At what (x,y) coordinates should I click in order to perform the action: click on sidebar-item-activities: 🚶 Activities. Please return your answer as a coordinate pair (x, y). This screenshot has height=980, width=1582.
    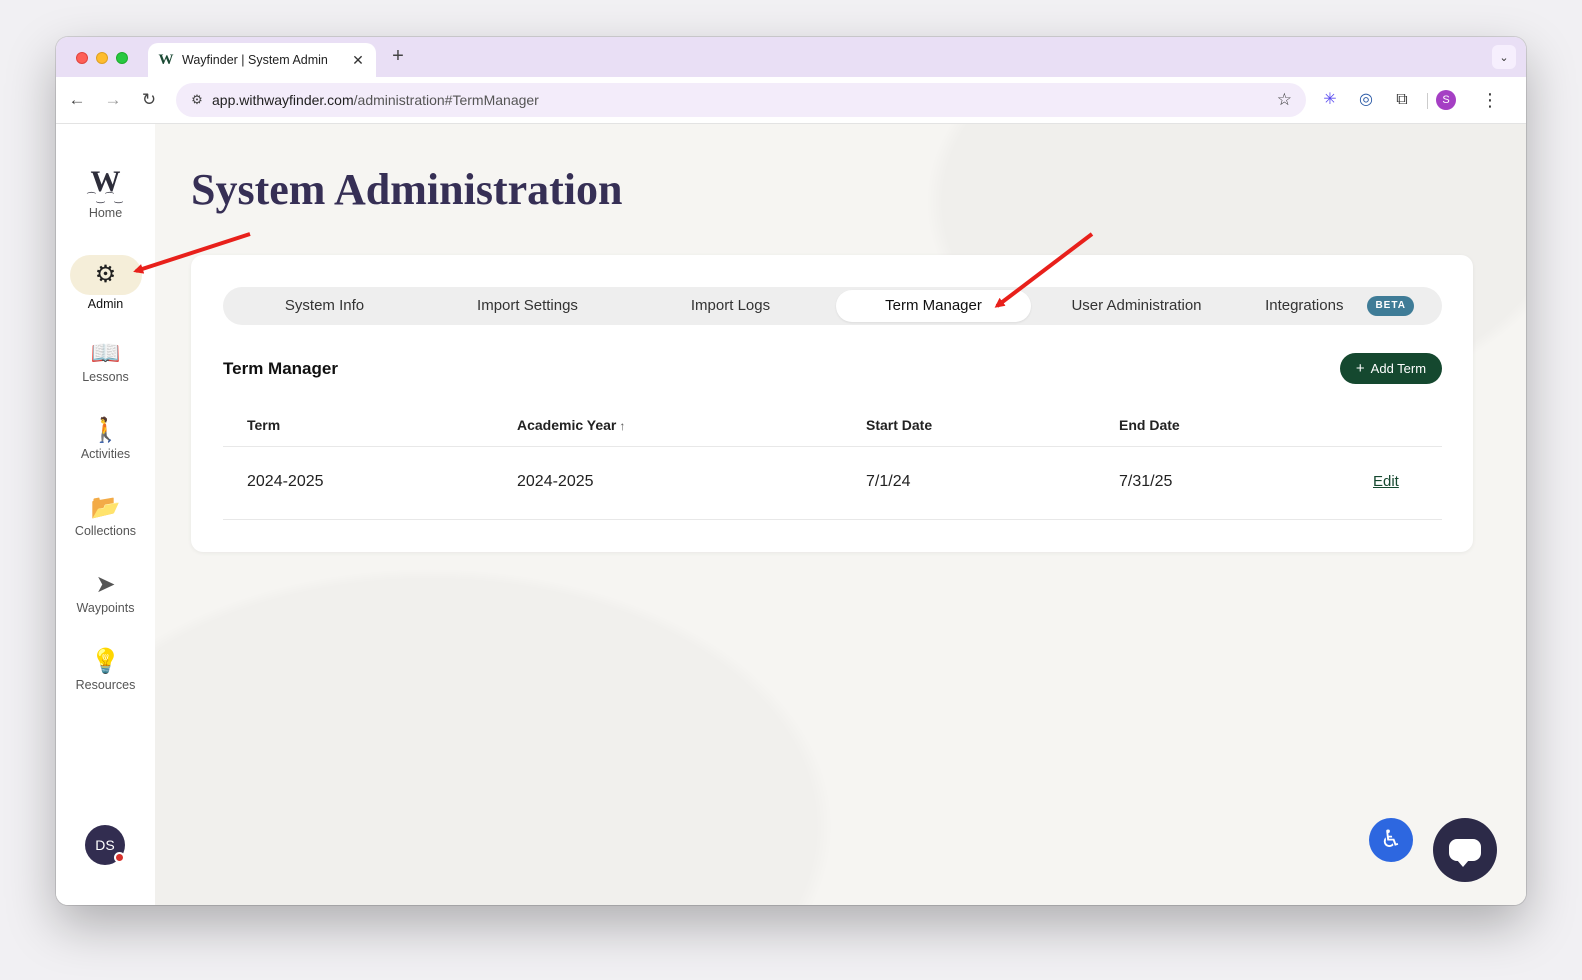
    Looking at the image, I should click on (105, 439).